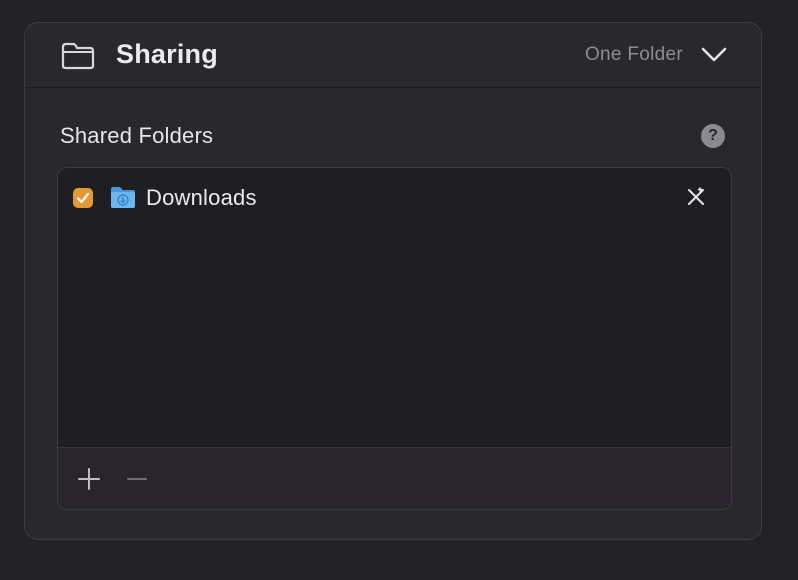 The width and height of the screenshot is (798, 580). What do you see at coordinates (713, 136) in the screenshot?
I see `help-button: ?` at bounding box center [713, 136].